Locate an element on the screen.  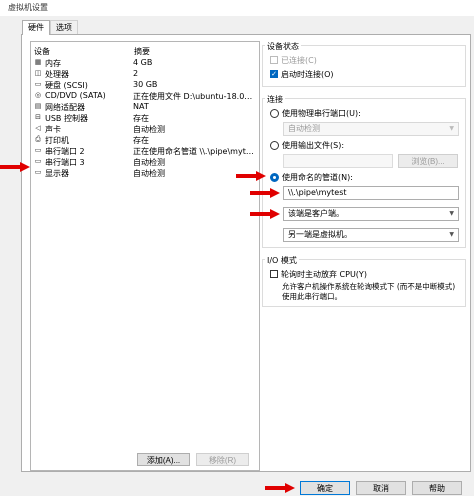
output-file-radio is located at coordinates (274, 145).